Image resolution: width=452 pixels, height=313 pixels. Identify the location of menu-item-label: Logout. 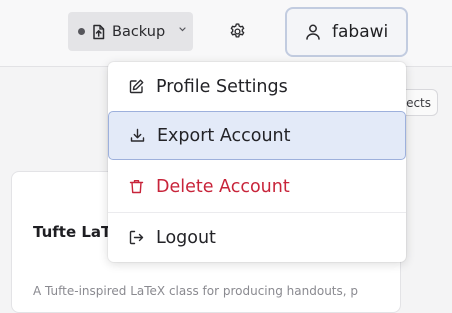
(186, 237).